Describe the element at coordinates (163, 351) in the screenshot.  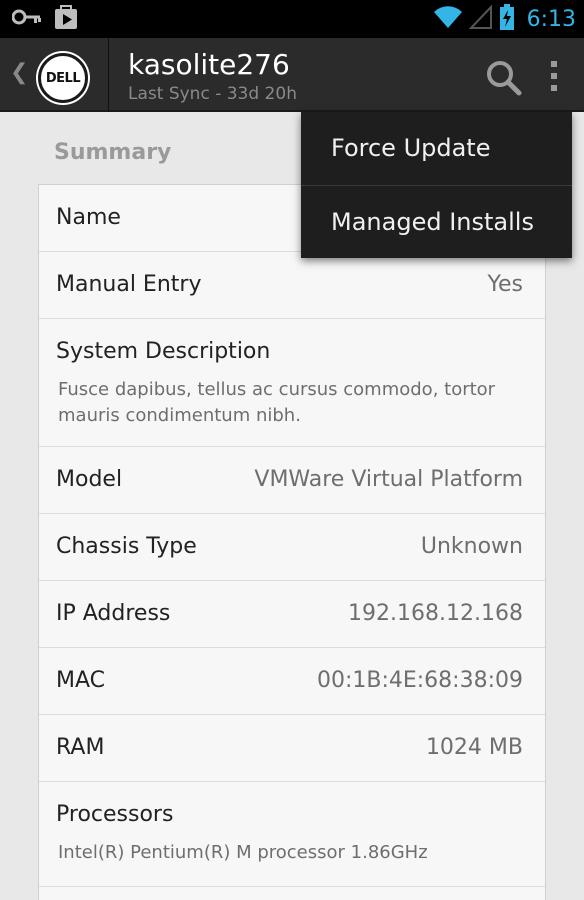
I see `row-label: System Description` at that location.